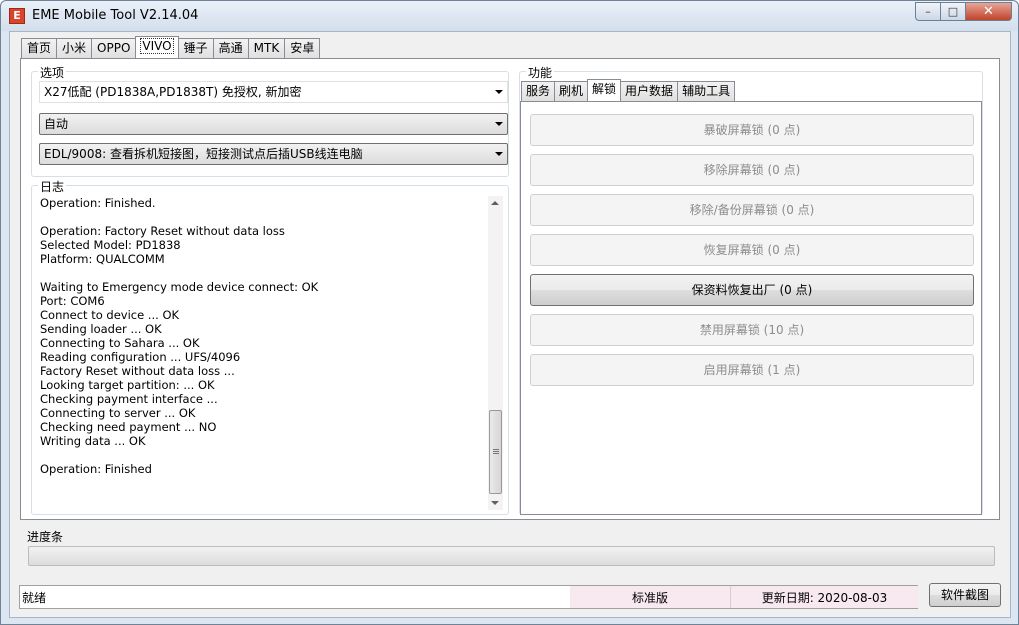 The height and width of the screenshot is (625, 1019). I want to click on tab-main-1: 小米, so click(74, 48).